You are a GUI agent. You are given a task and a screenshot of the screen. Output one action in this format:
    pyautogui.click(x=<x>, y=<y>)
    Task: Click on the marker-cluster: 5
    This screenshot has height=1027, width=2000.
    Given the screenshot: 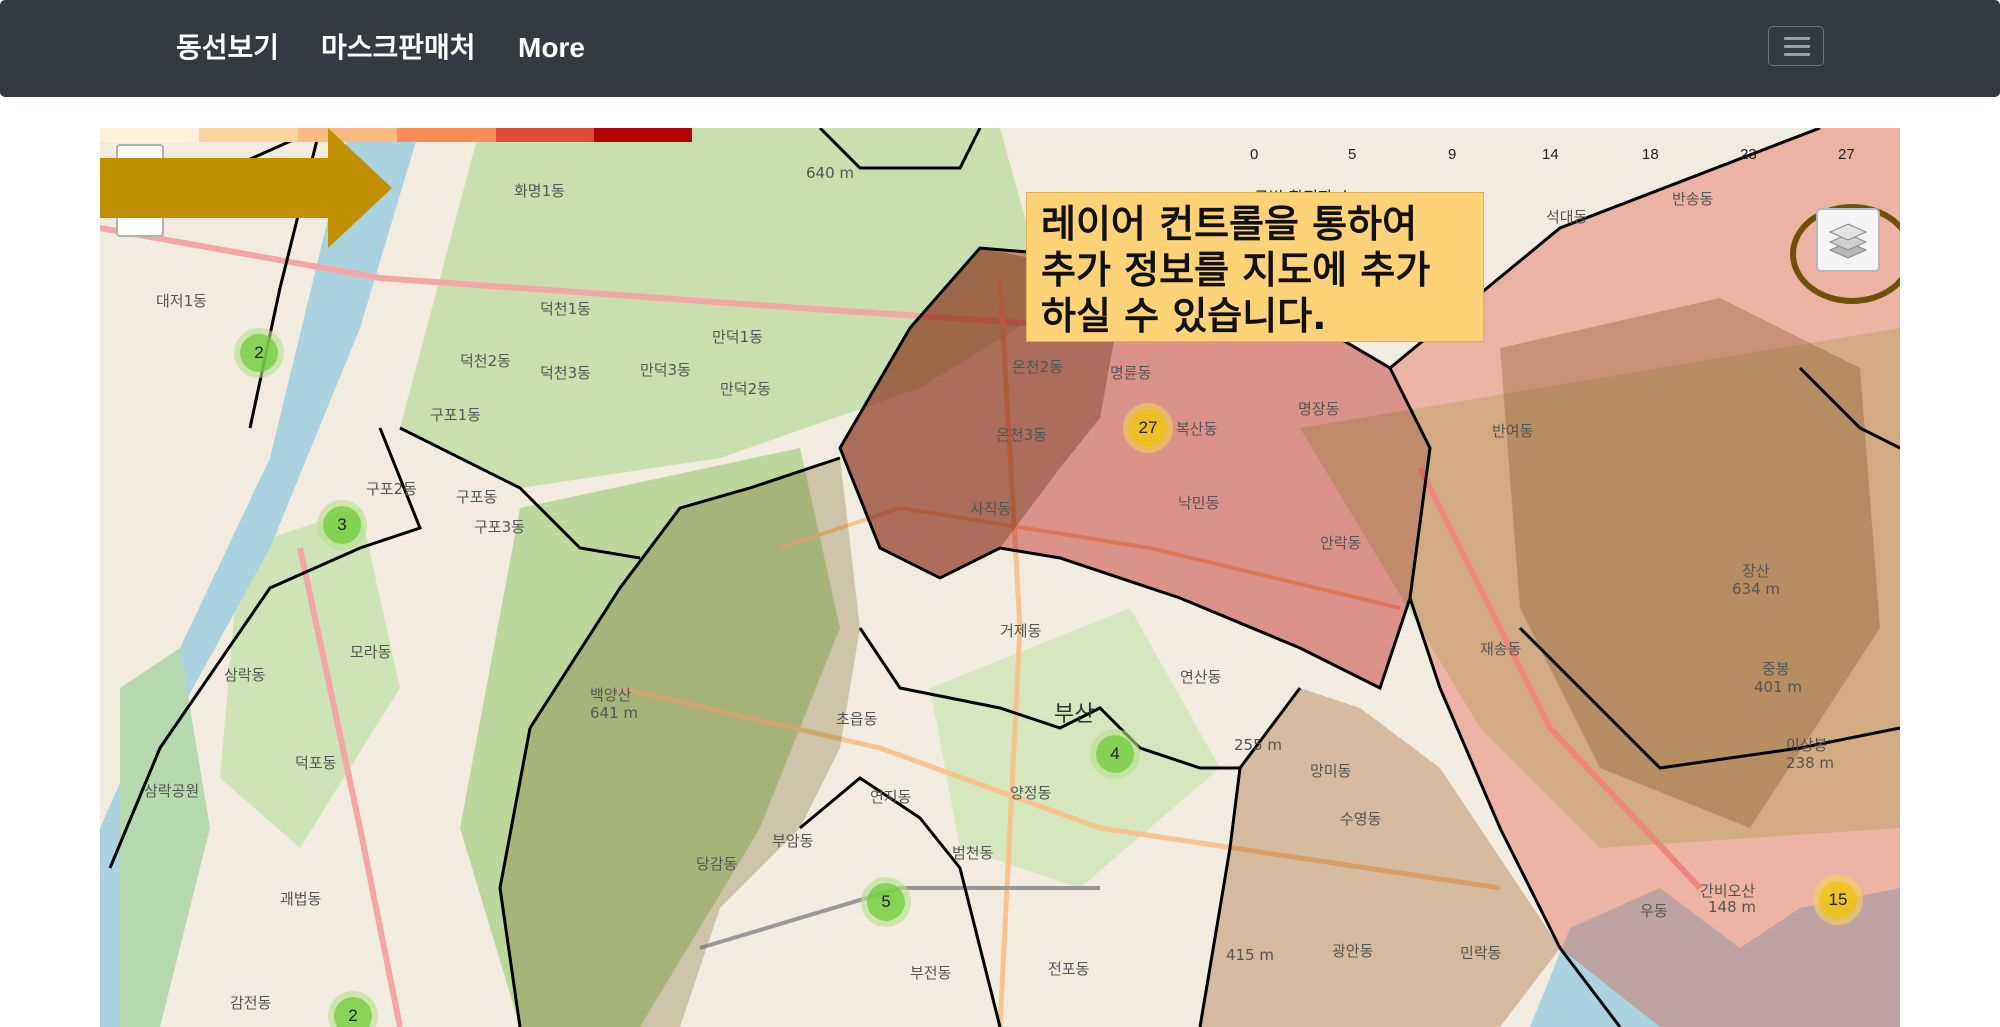 What is the action you would take?
    pyautogui.click(x=886, y=902)
    